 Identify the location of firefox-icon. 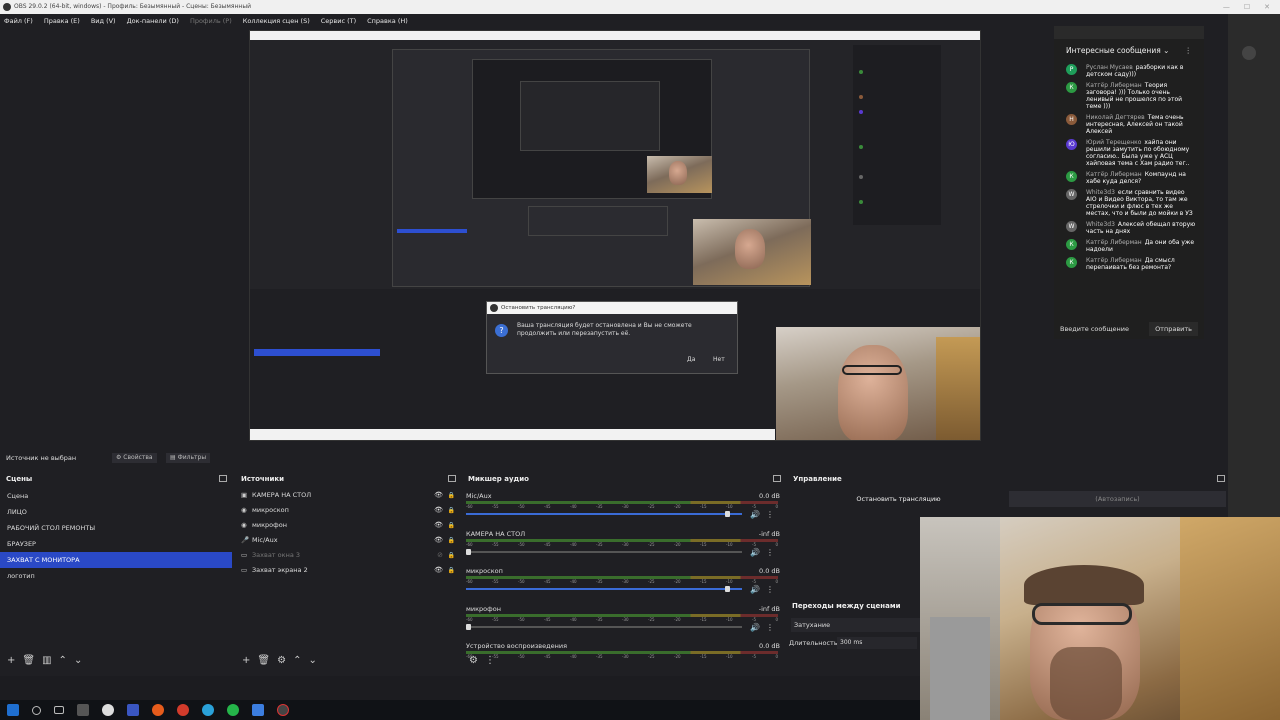
(158, 710).